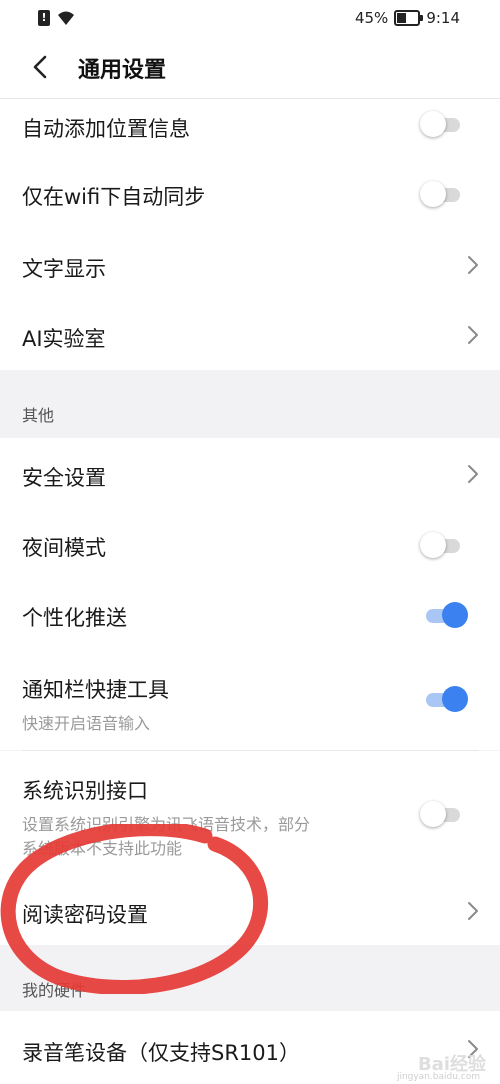 The image size is (500, 1084). What do you see at coordinates (85, 791) in the screenshot?
I see `row-label: 系统识别接口` at bounding box center [85, 791].